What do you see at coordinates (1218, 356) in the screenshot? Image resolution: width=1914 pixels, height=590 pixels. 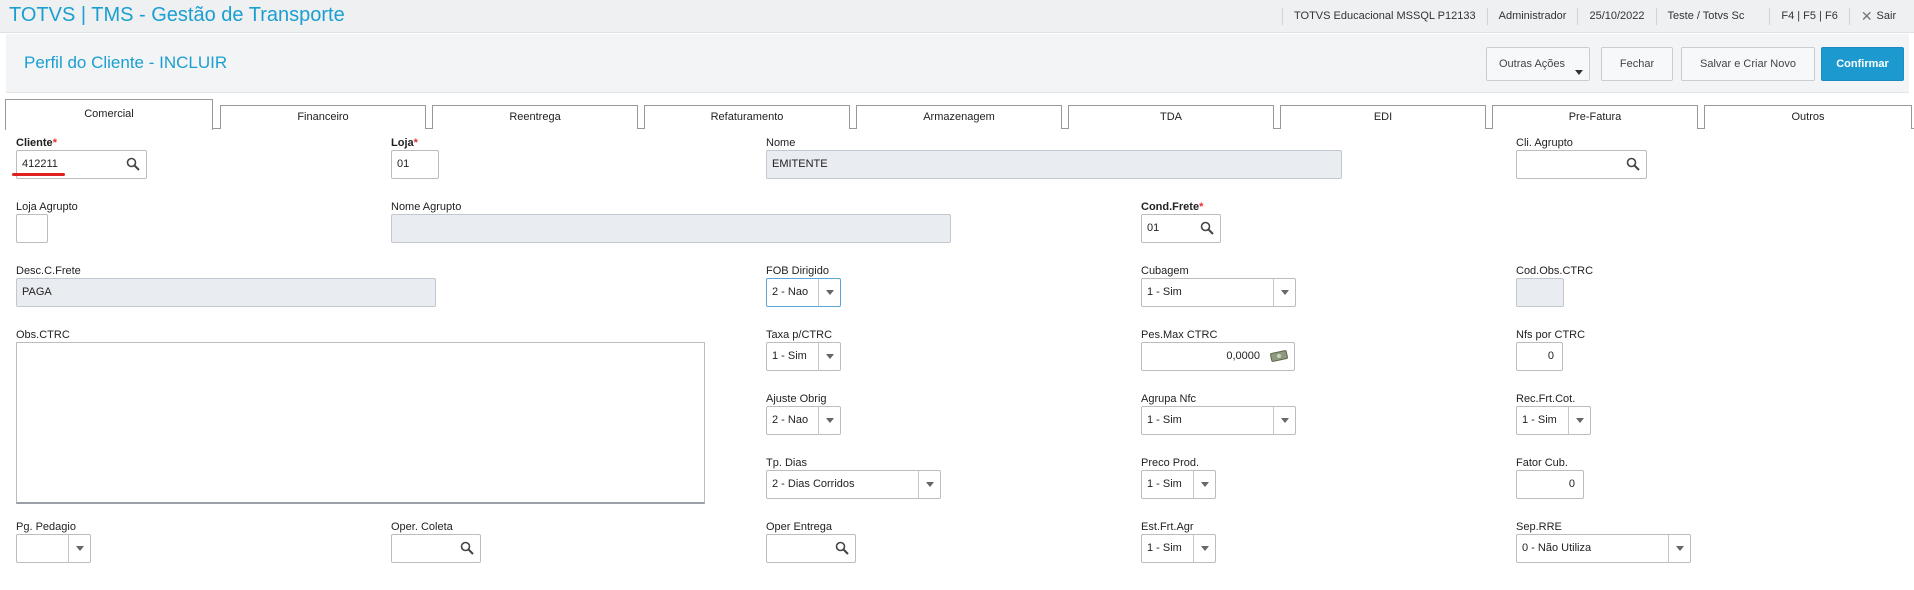 I see `pes-max-ctrc-input: 0,0000` at bounding box center [1218, 356].